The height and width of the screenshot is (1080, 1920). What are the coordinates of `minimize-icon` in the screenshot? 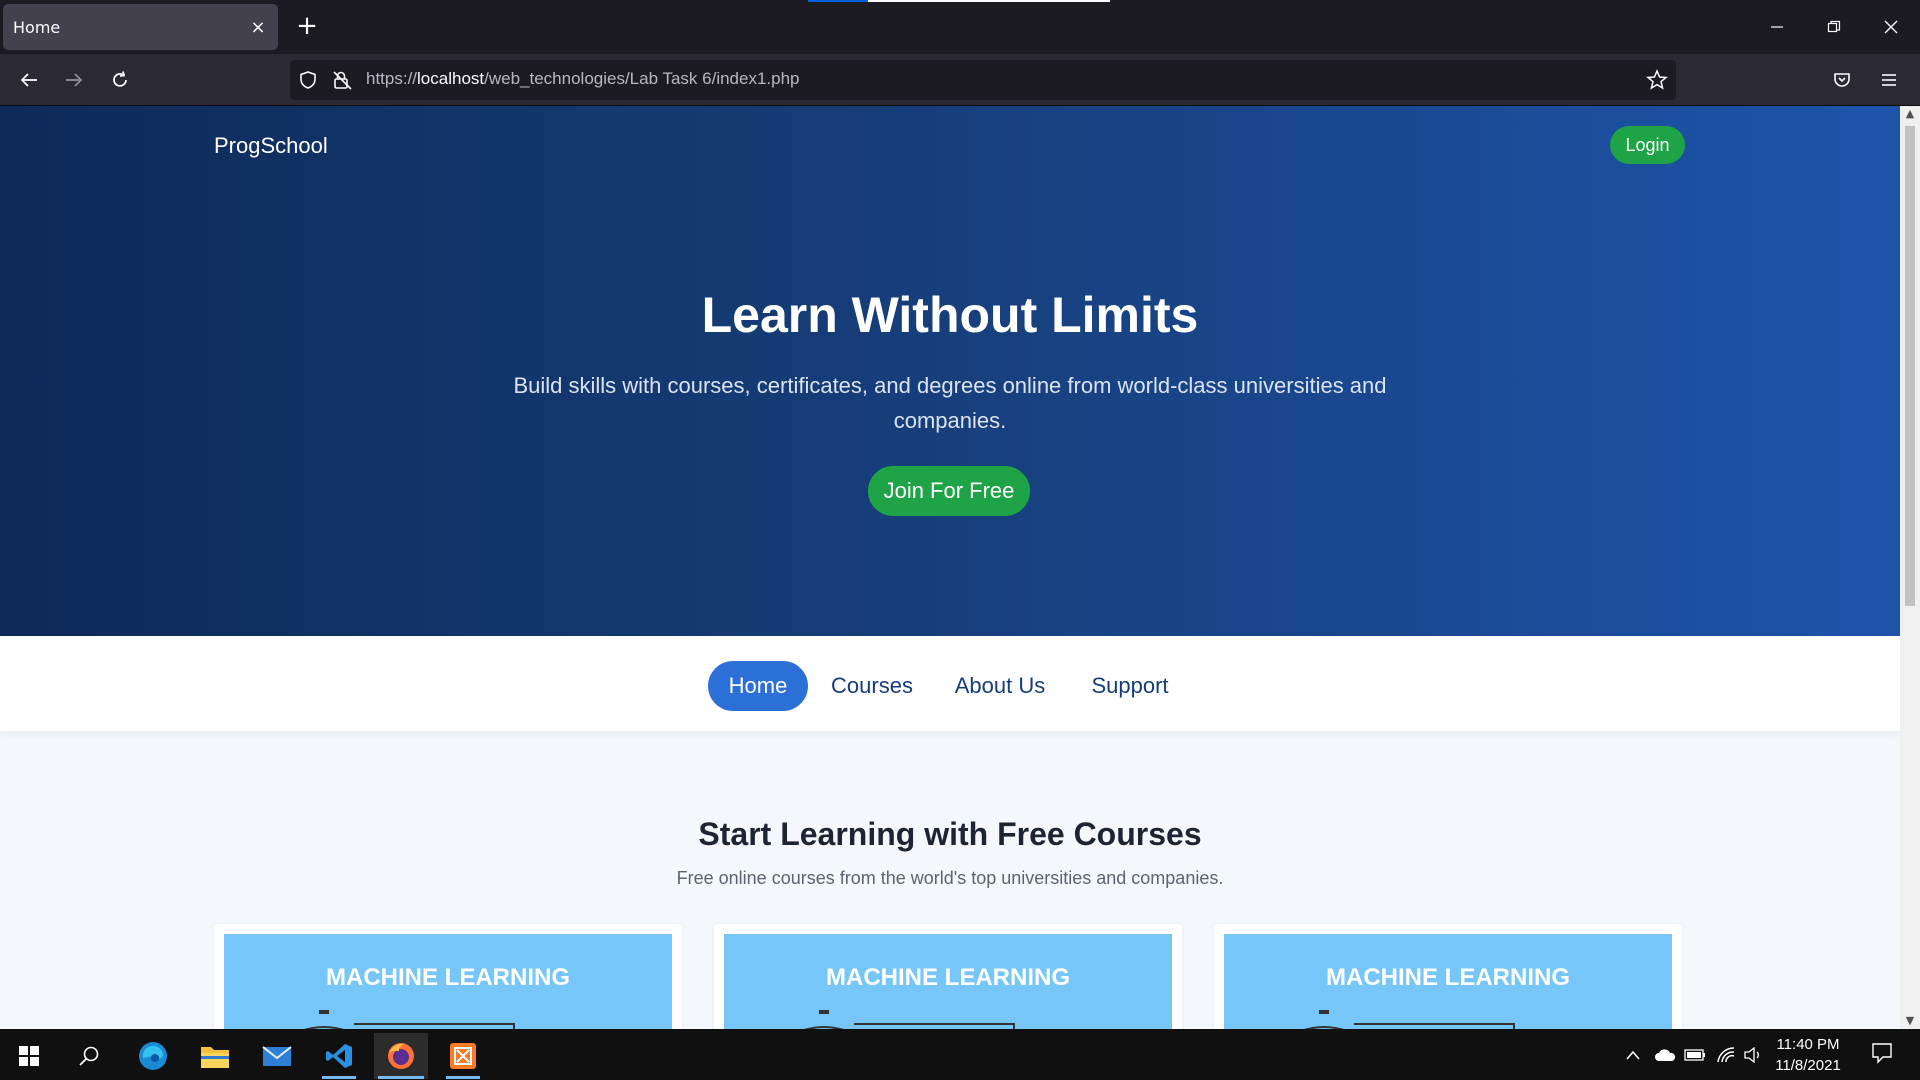 It's located at (1777, 27).